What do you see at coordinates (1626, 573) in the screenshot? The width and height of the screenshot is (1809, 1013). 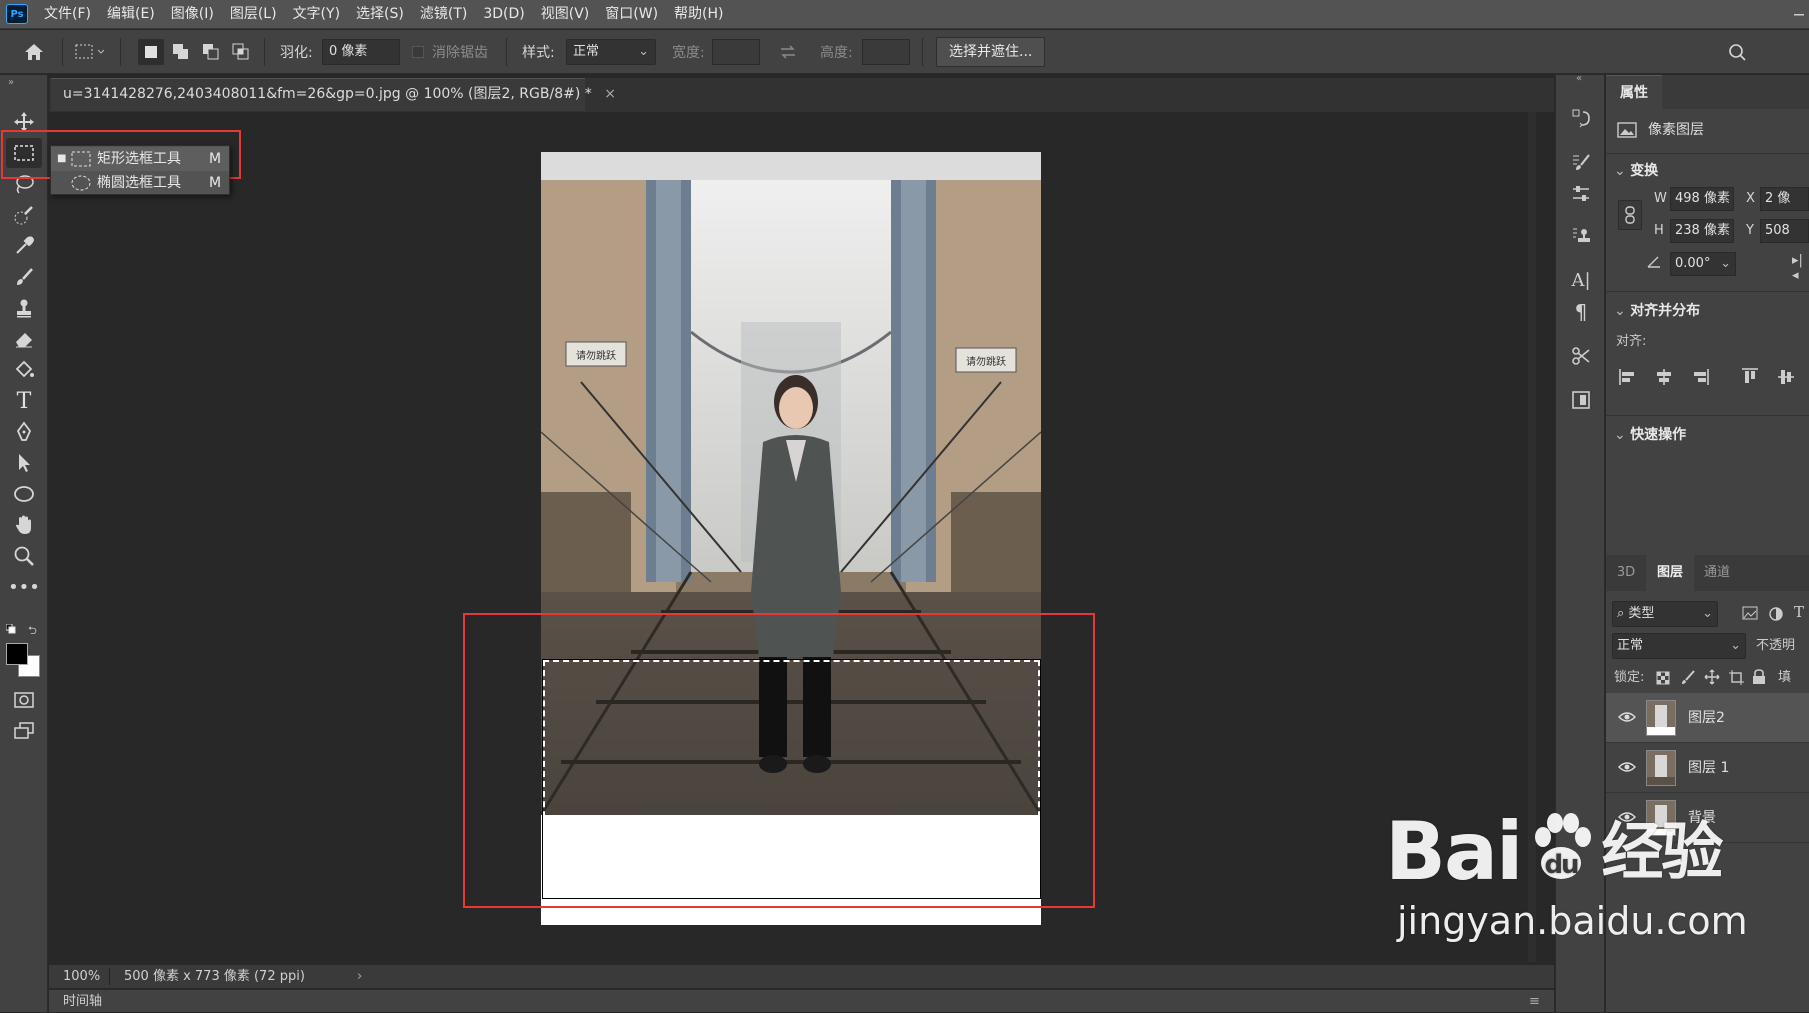 I see `tab-3d: 3D` at bounding box center [1626, 573].